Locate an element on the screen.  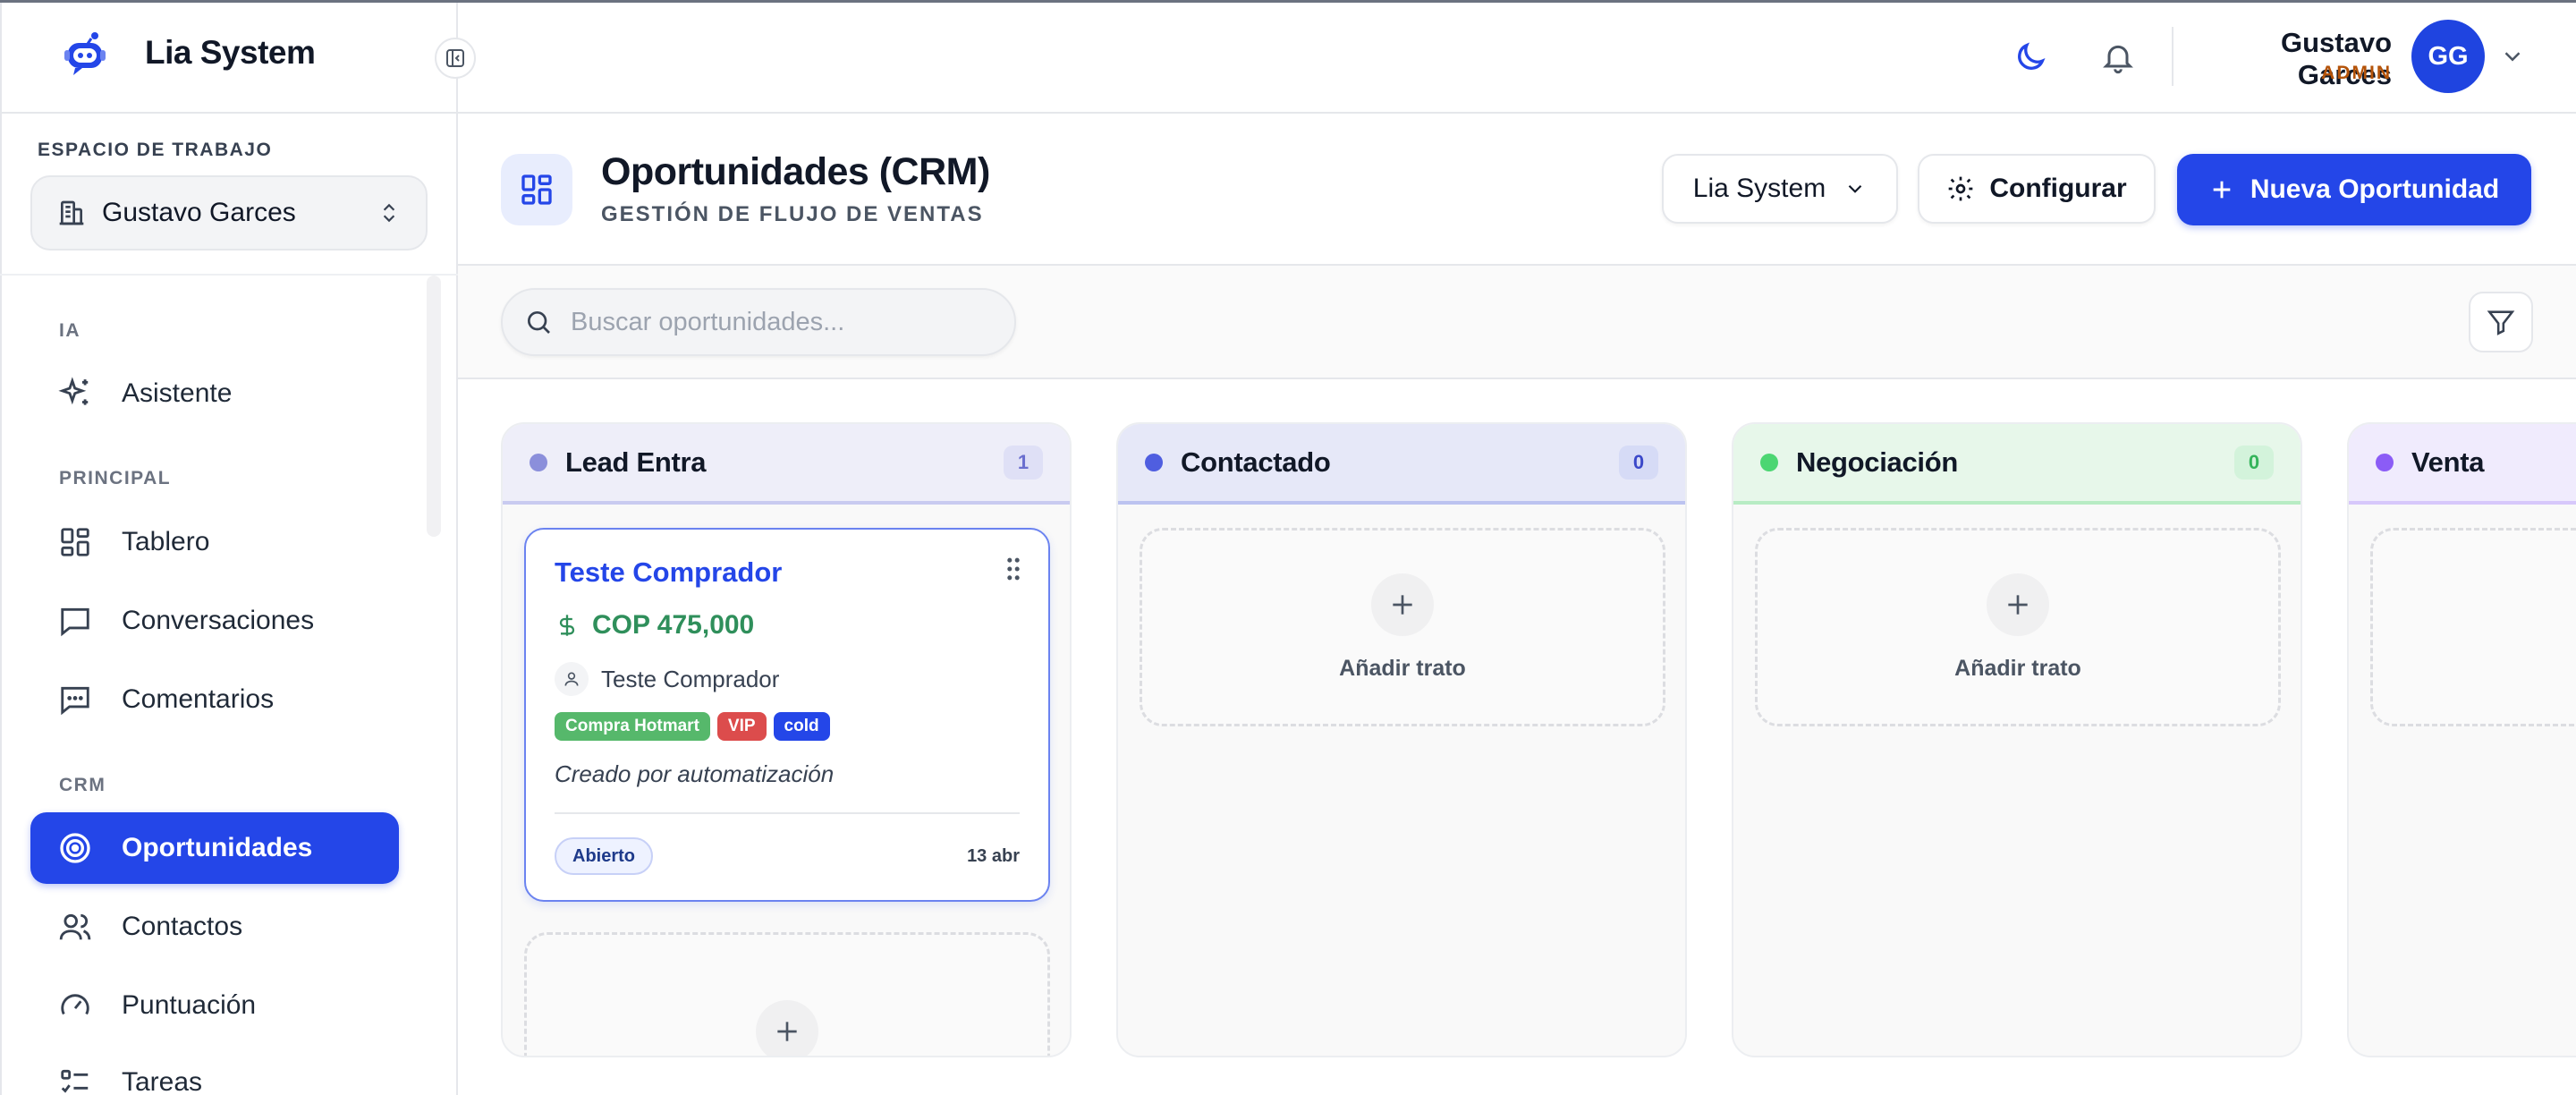
sidebar-item-comentarios: Comentarios is located at coordinates (214, 700).